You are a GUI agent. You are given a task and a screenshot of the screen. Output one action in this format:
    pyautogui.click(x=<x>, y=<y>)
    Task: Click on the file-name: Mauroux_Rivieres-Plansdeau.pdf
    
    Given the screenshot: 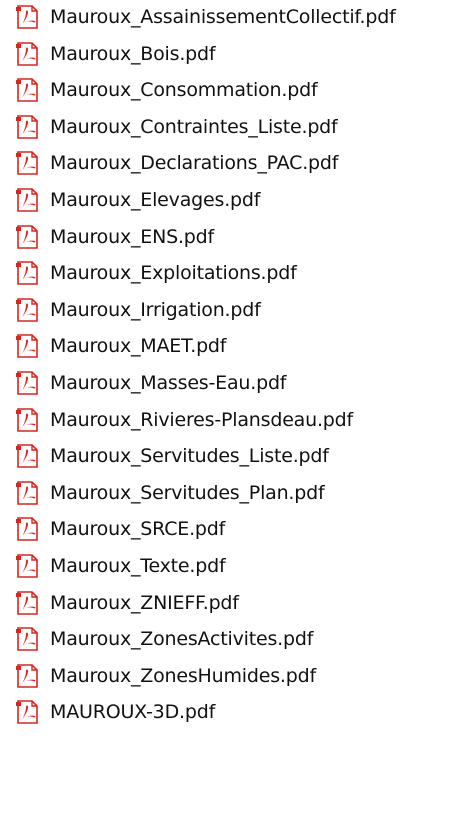 What is the action you would take?
    pyautogui.click(x=202, y=419)
    